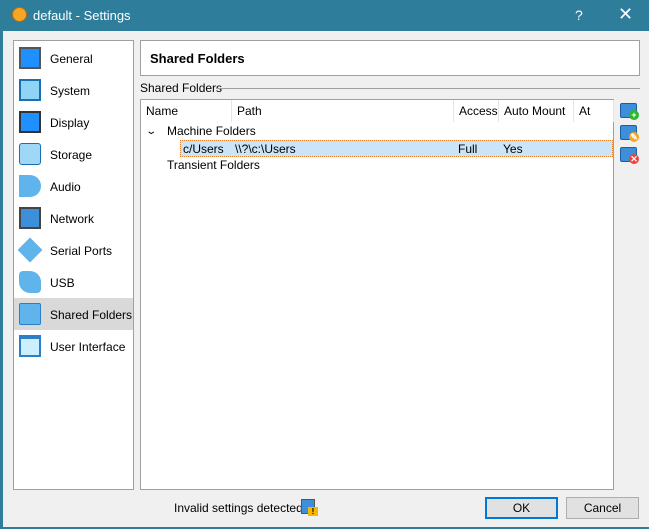  Describe the element at coordinates (151, 131) in the screenshot. I see `chevron-down-icon: ⌄` at that location.